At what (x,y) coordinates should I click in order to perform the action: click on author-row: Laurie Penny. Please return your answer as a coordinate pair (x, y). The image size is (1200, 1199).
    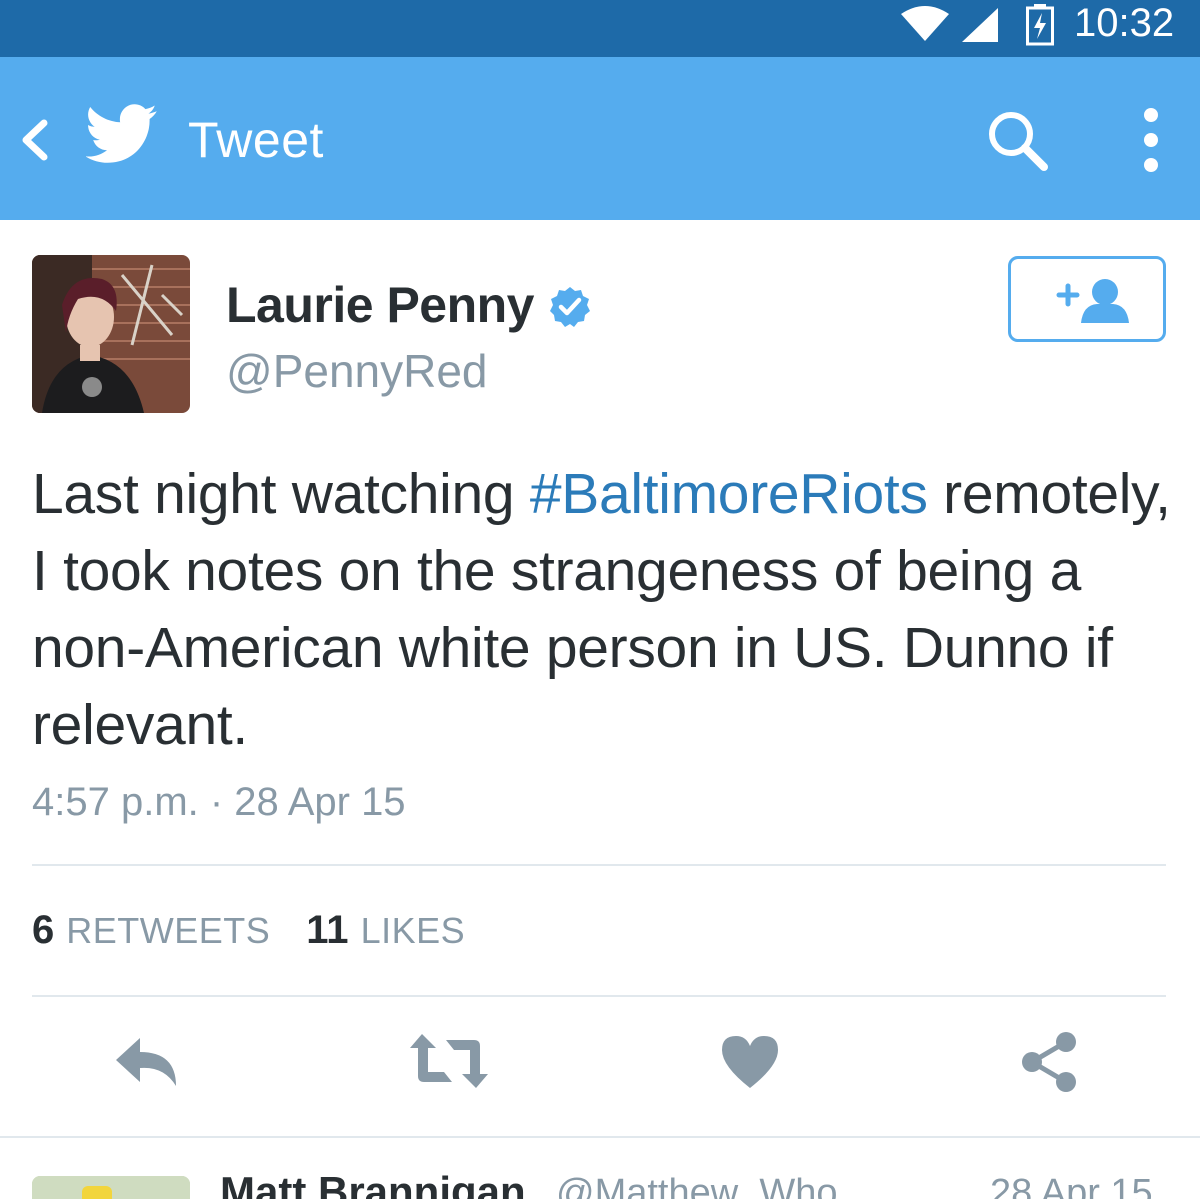
    Looking at the image, I should click on (409, 305).